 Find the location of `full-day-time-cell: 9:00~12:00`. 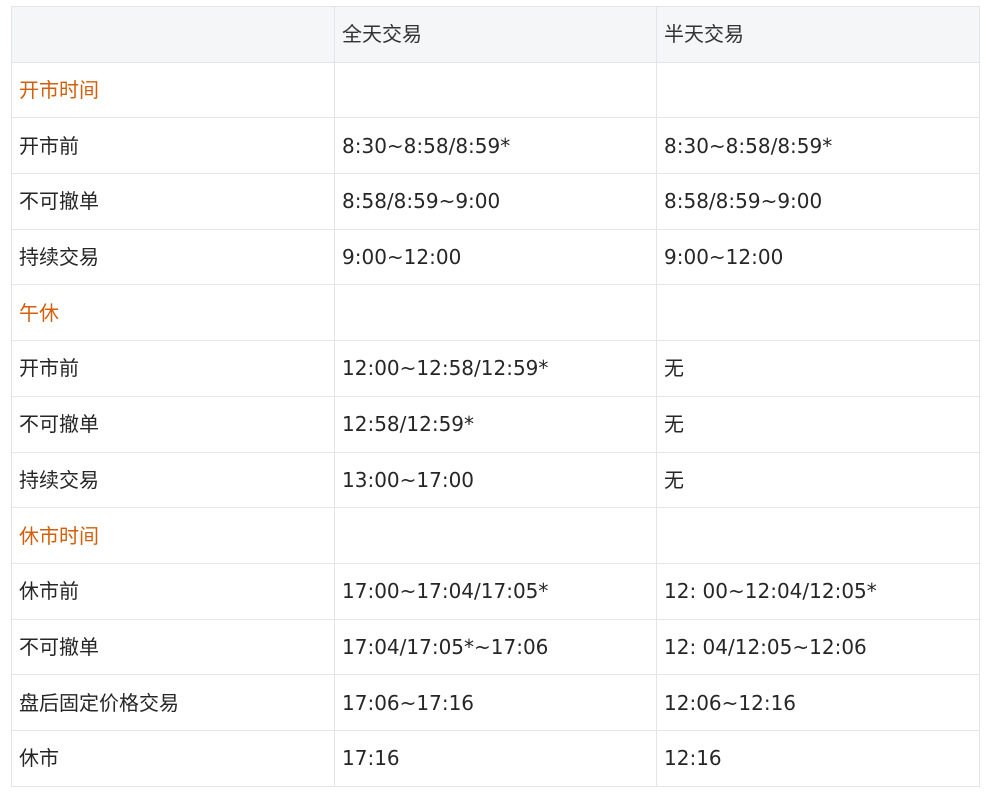

full-day-time-cell: 9:00~12:00 is located at coordinates (495, 257).